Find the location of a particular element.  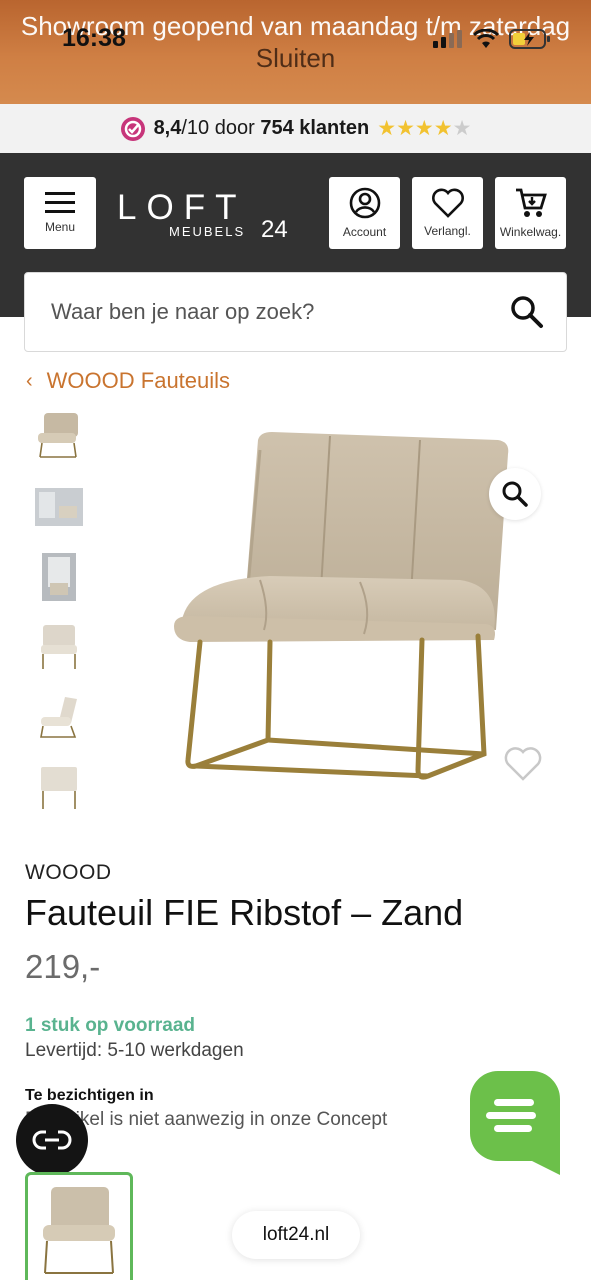

zoom-icon is located at coordinates (515, 494).